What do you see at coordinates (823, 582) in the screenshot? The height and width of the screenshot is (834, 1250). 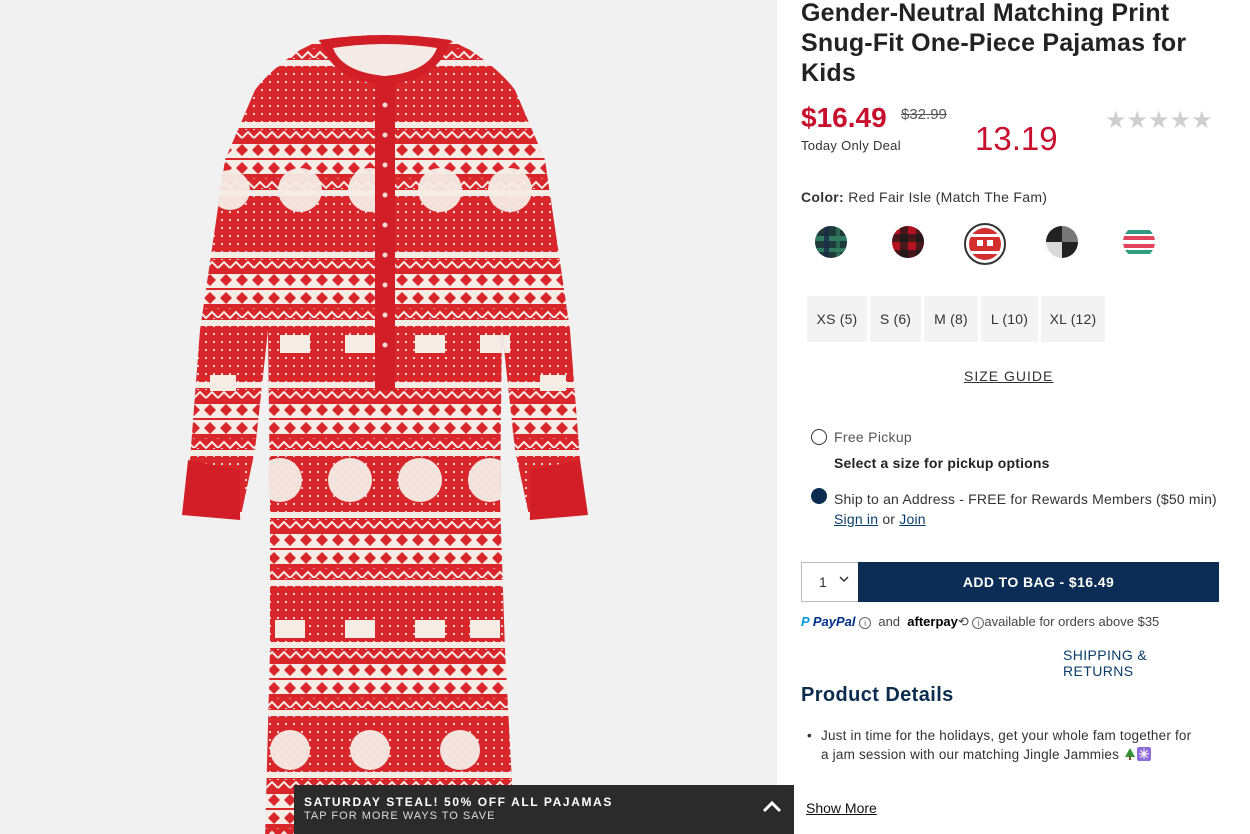 I see `quantity-value: 1` at bounding box center [823, 582].